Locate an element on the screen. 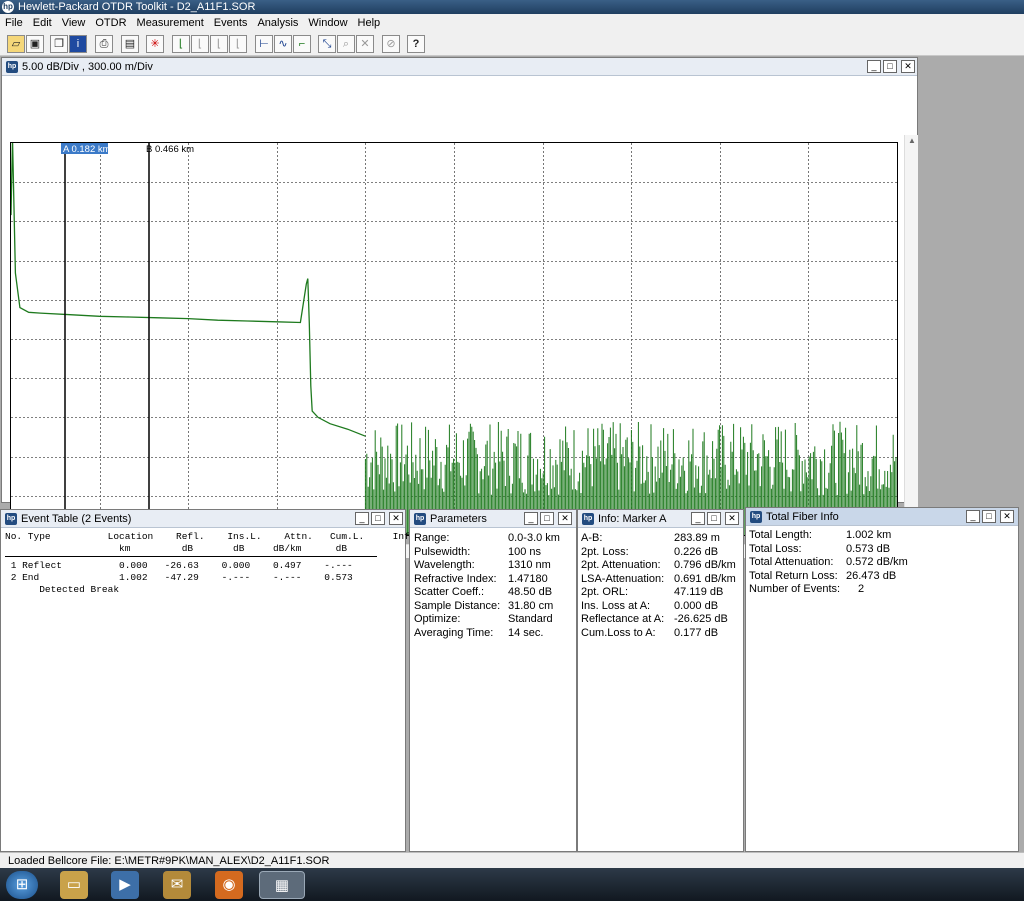 The width and height of the screenshot is (1024, 901). cancel-icon: ⊘ is located at coordinates (391, 44).